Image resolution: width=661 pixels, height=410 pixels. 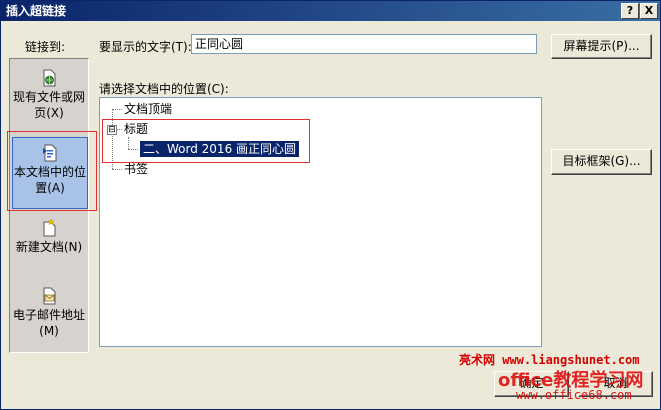 I want to click on watermark-line-3: www.office68.com, so click(x=574, y=395).